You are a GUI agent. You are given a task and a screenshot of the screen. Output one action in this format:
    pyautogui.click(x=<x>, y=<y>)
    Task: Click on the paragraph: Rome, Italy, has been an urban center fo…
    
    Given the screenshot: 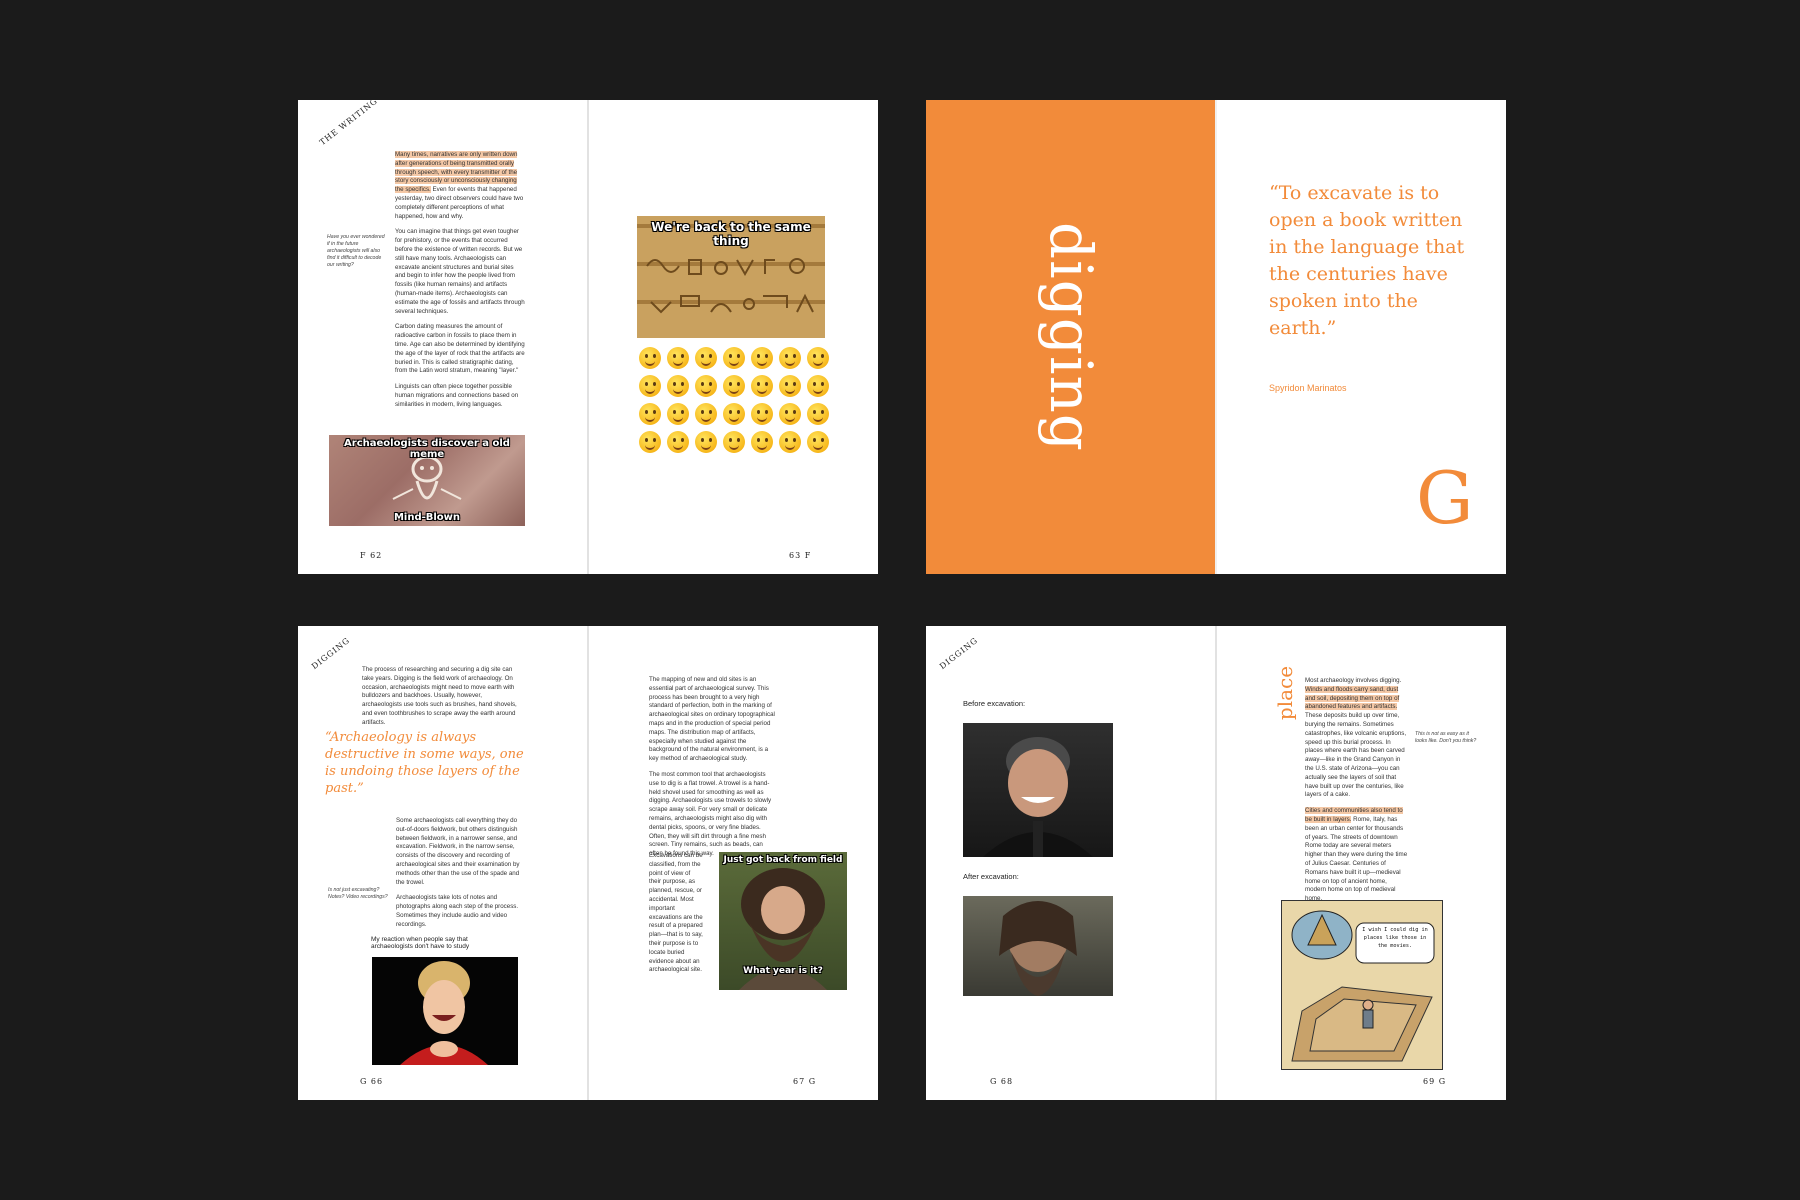 What is the action you would take?
    pyautogui.click(x=1356, y=859)
    